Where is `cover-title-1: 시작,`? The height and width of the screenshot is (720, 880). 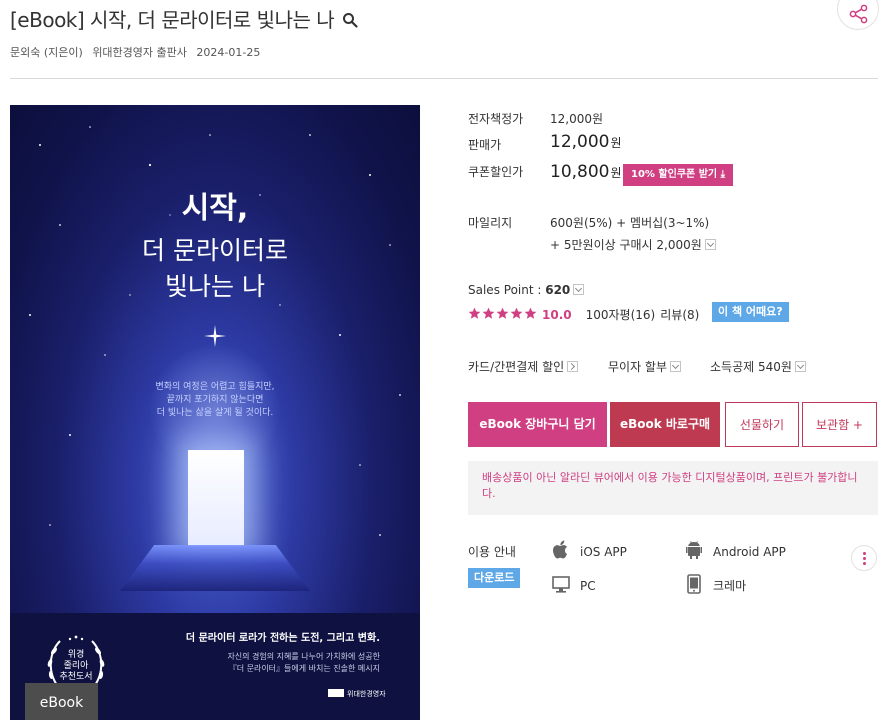
cover-title-1: 시작, is located at coordinates (215, 208).